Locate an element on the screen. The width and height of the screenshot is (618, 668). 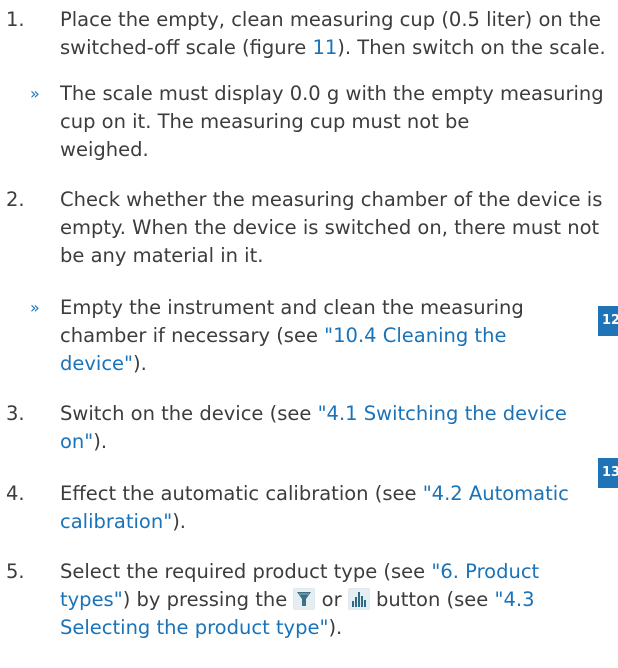
text-line: calibration"). is located at coordinates (123, 521).